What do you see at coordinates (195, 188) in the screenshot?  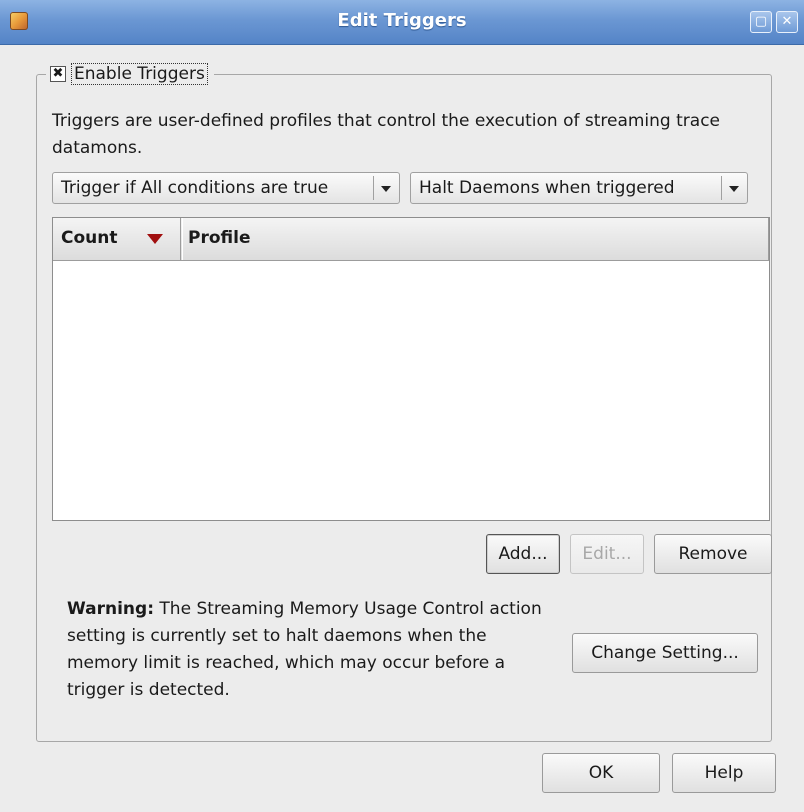 I see `condition-combo-value: Trigger if All conditions are true` at bounding box center [195, 188].